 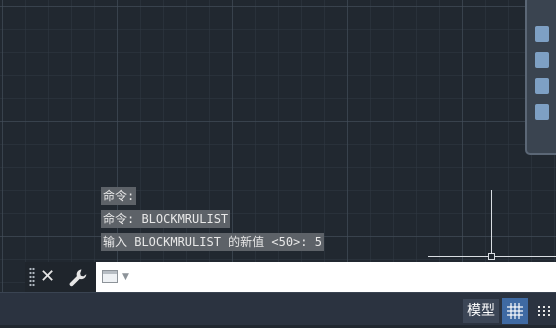 What do you see at coordinates (491, 256) in the screenshot?
I see `ucs-origin-marker` at bounding box center [491, 256].